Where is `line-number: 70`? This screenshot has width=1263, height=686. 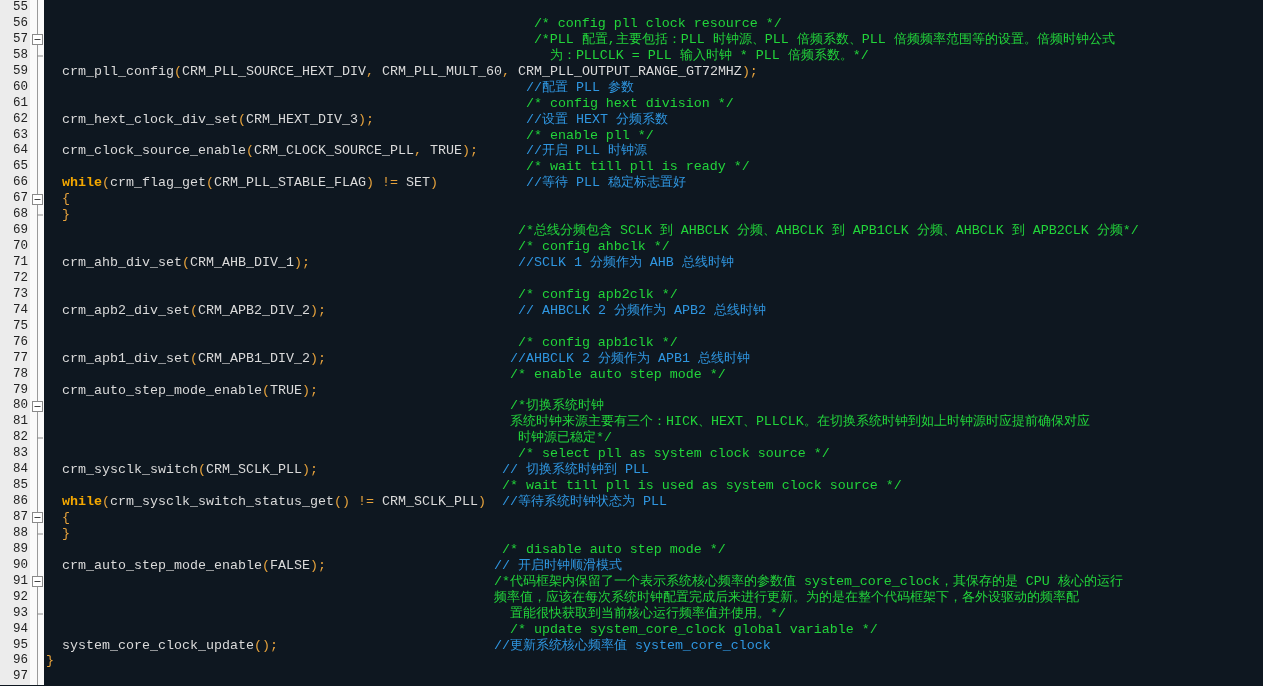
line-number: 70 is located at coordinates (15, 247).